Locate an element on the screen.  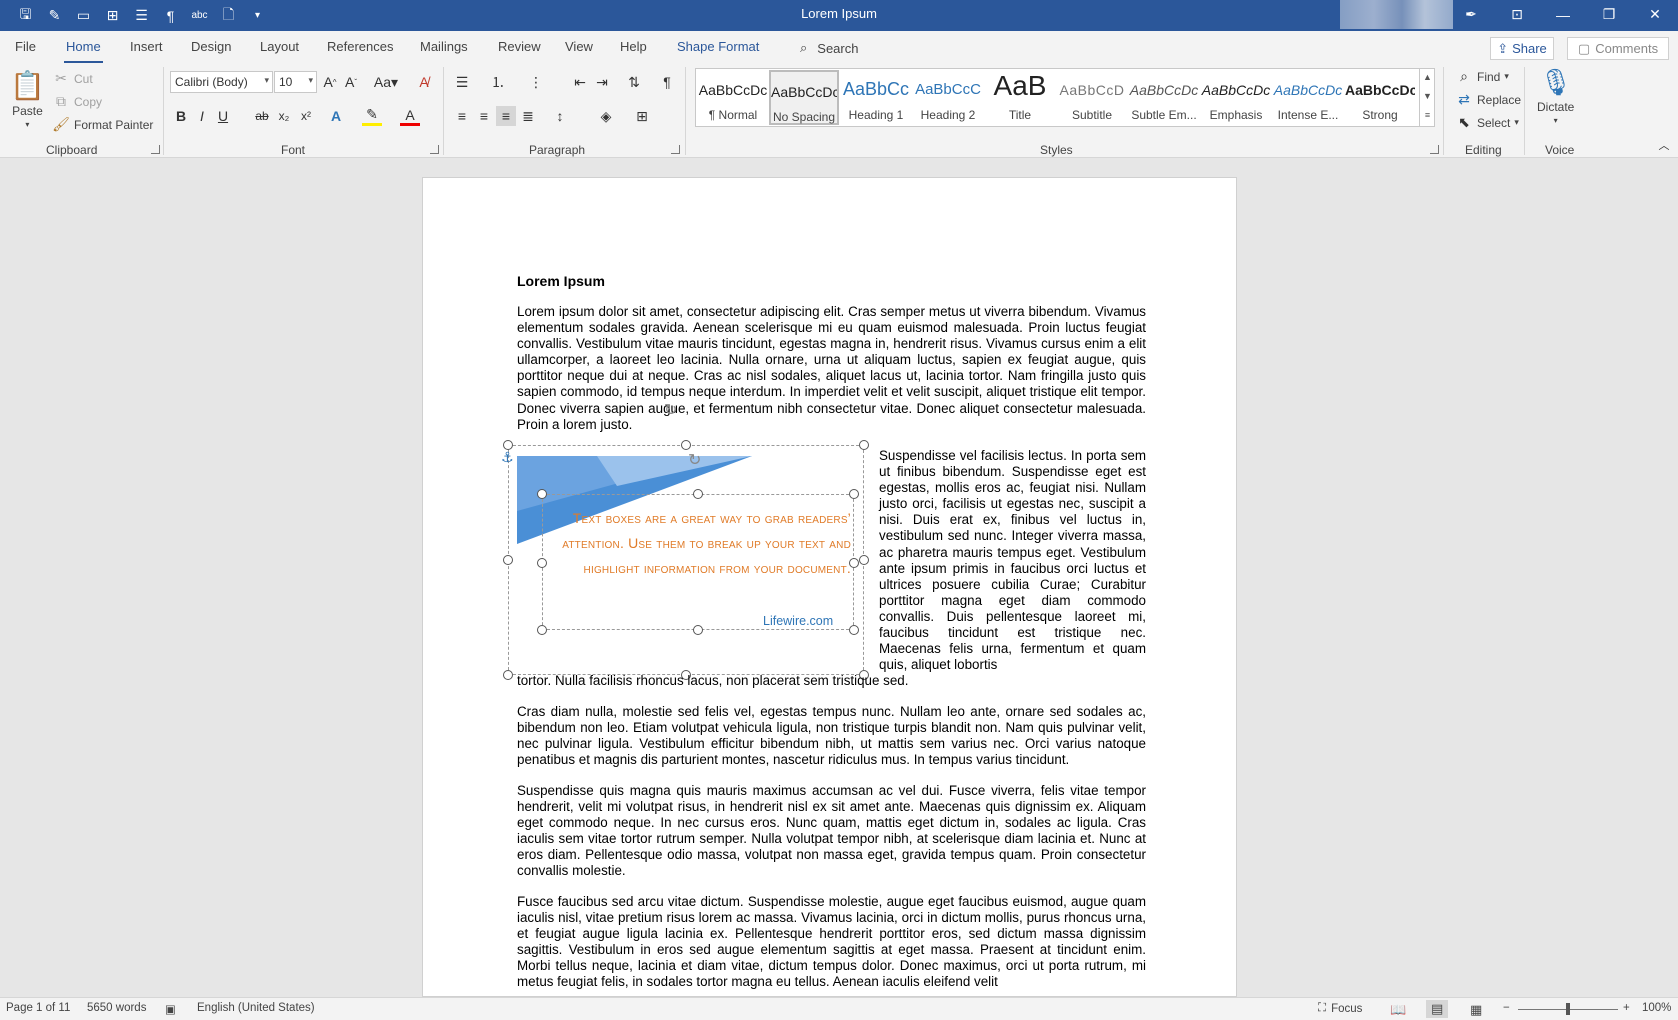
proofing-icon: ▣ is located at coordinates (170, 1009).